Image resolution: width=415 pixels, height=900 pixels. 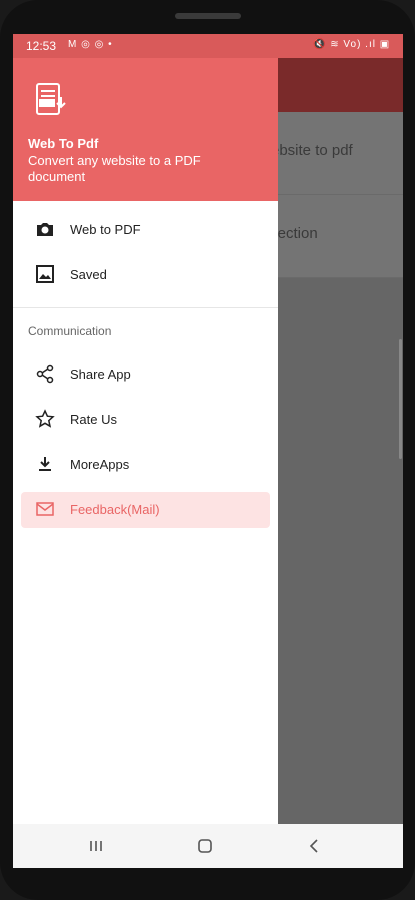 I want to click on download-icon, so click(x=45, y=464).